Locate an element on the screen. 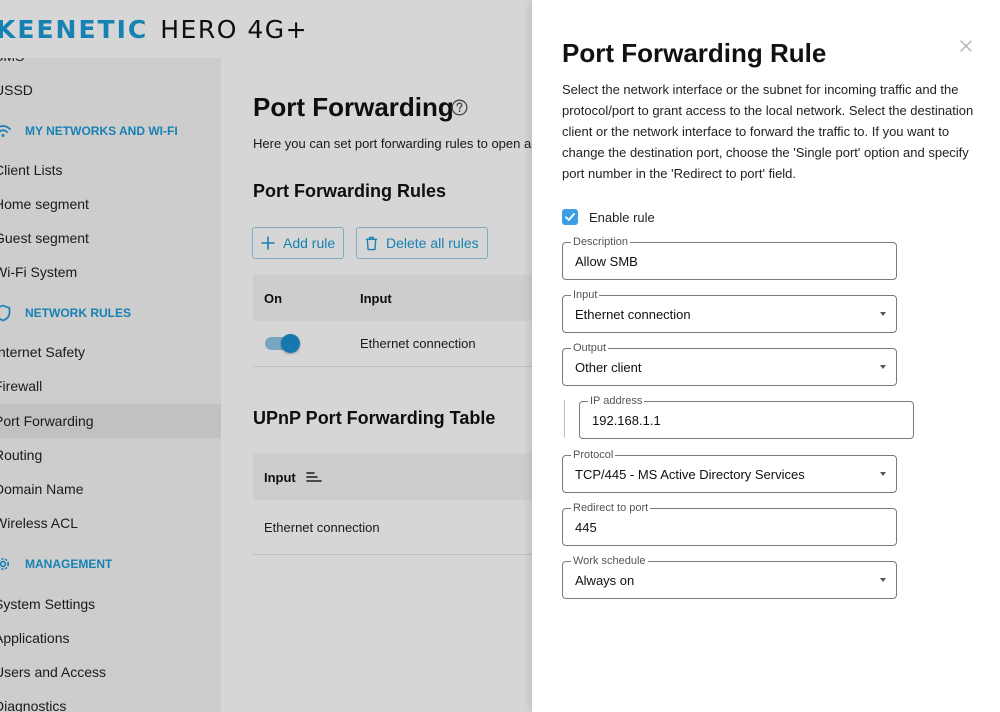  enable-rule-checkbox is located at coordinates (570, 217).